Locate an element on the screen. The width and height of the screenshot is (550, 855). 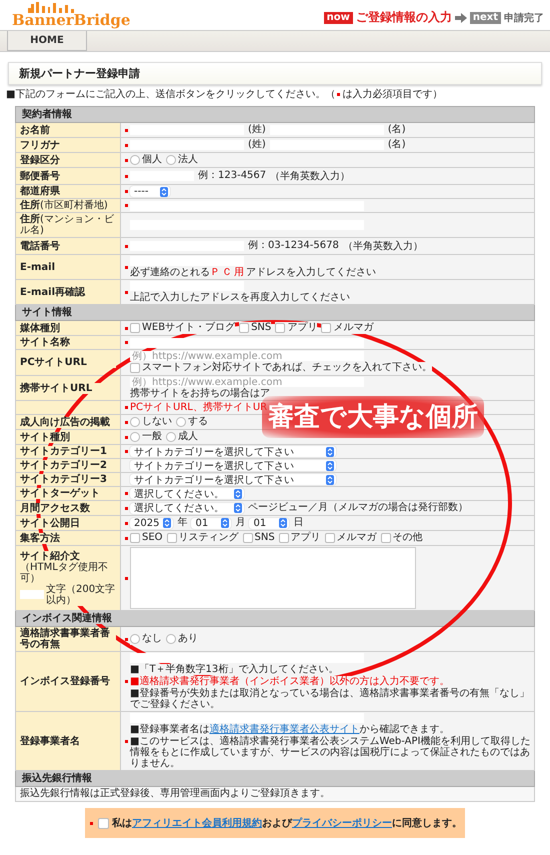
section-title: 契約者情報 is located at coordinates (47, 114).